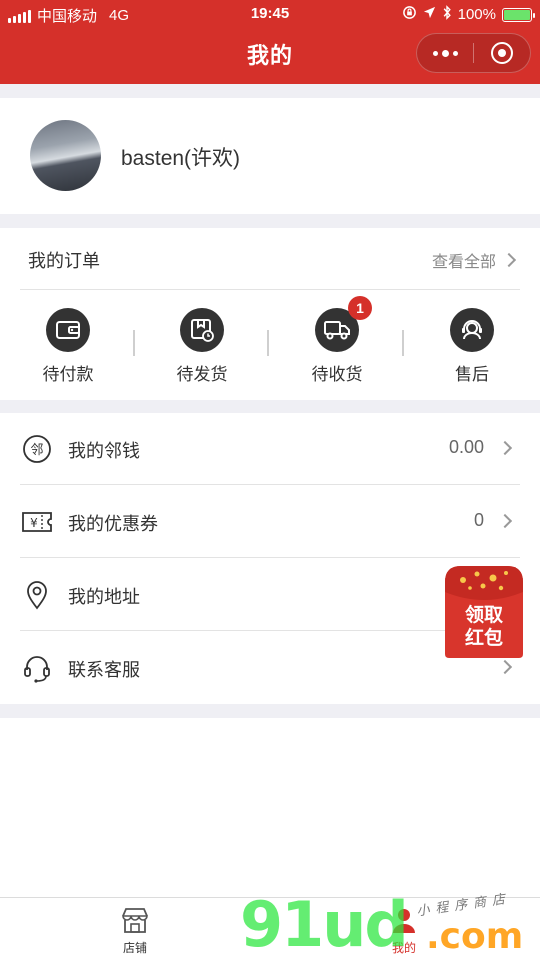 Image resolution: width=540 pixels, height=961 pixels. I want to click on location-pin-icon, so click(37, 595).